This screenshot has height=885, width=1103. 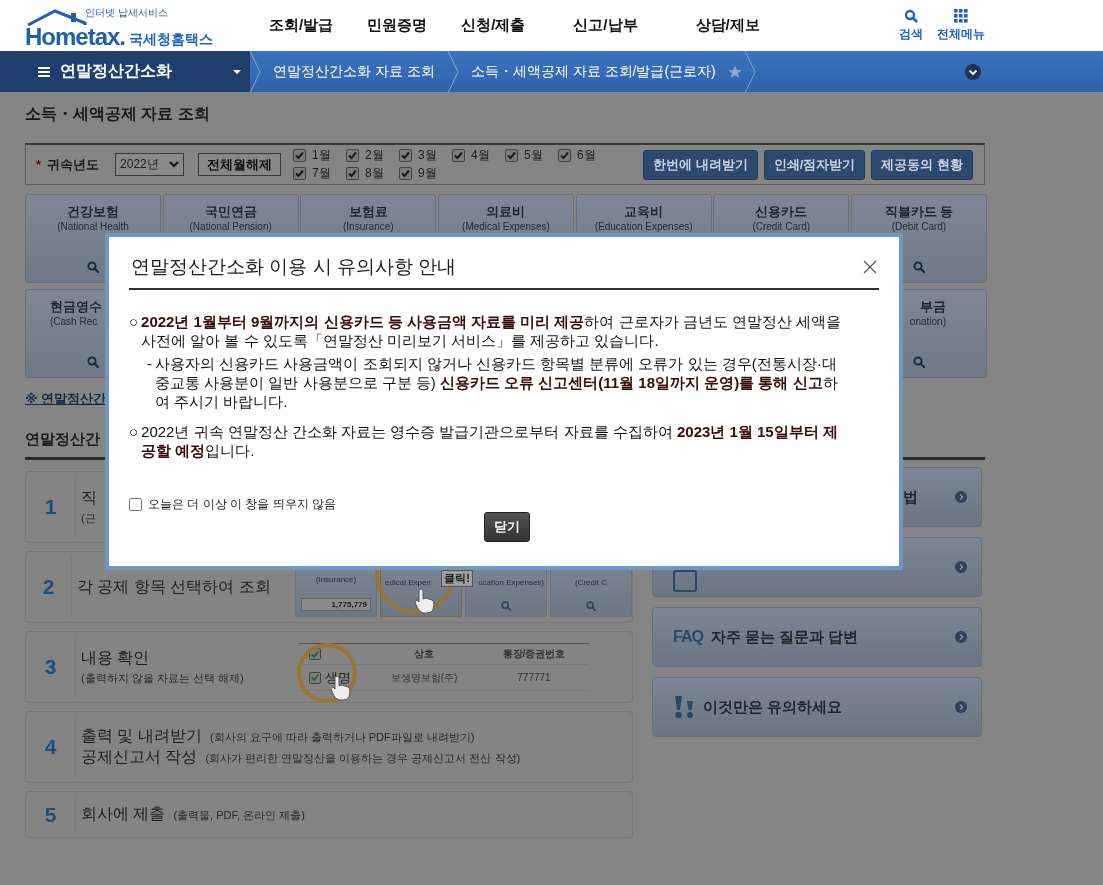 What do you see at coordinates (321, 155) in the screenshot?
I see `month-label: 1월` at bounding box center [321, 155].